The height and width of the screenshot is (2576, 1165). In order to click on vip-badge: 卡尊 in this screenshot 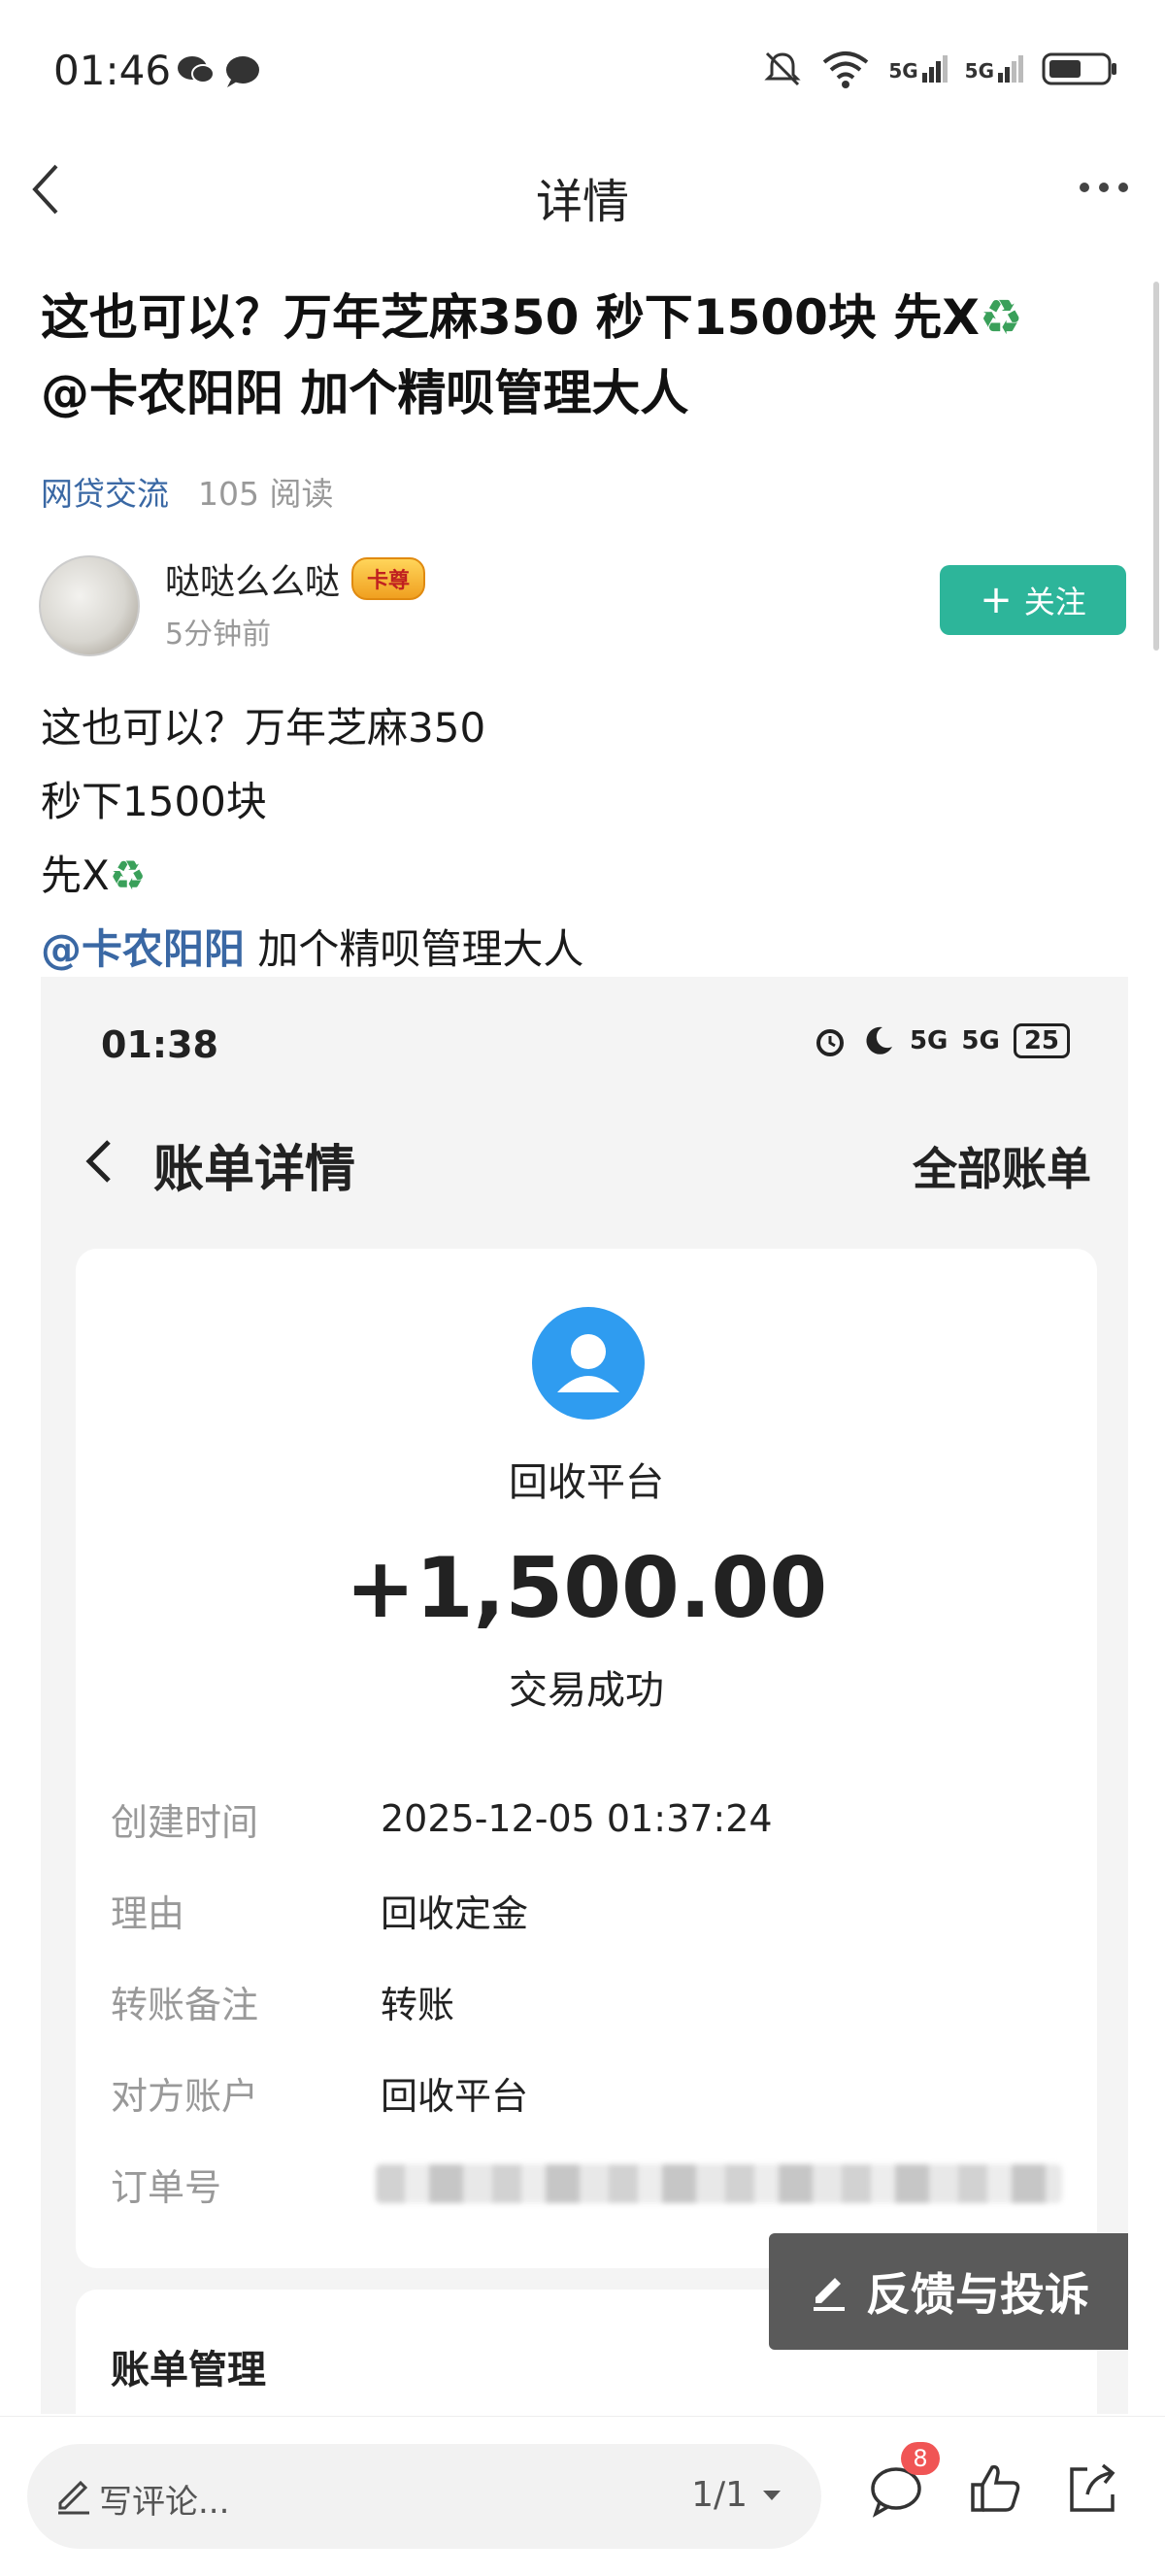, I will do `click(388, 579)`.